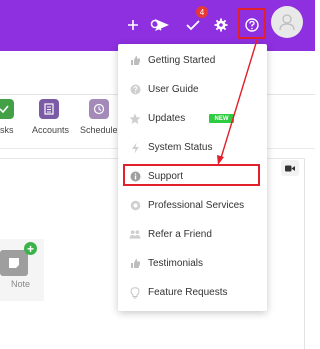  I want to click on menu-item-testimonials: Testimonials, so click(192, 263).